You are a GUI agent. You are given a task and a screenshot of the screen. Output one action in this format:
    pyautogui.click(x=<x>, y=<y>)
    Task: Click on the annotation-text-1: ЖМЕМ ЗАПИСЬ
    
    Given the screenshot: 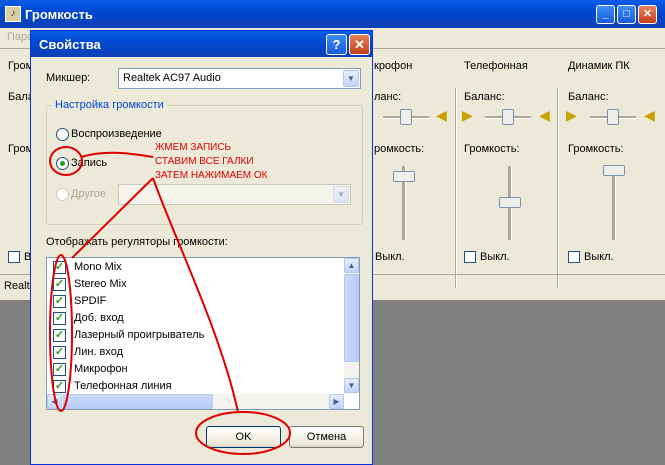 What is the action you would take?
    pyautogui.click(x=193, y=147)
    